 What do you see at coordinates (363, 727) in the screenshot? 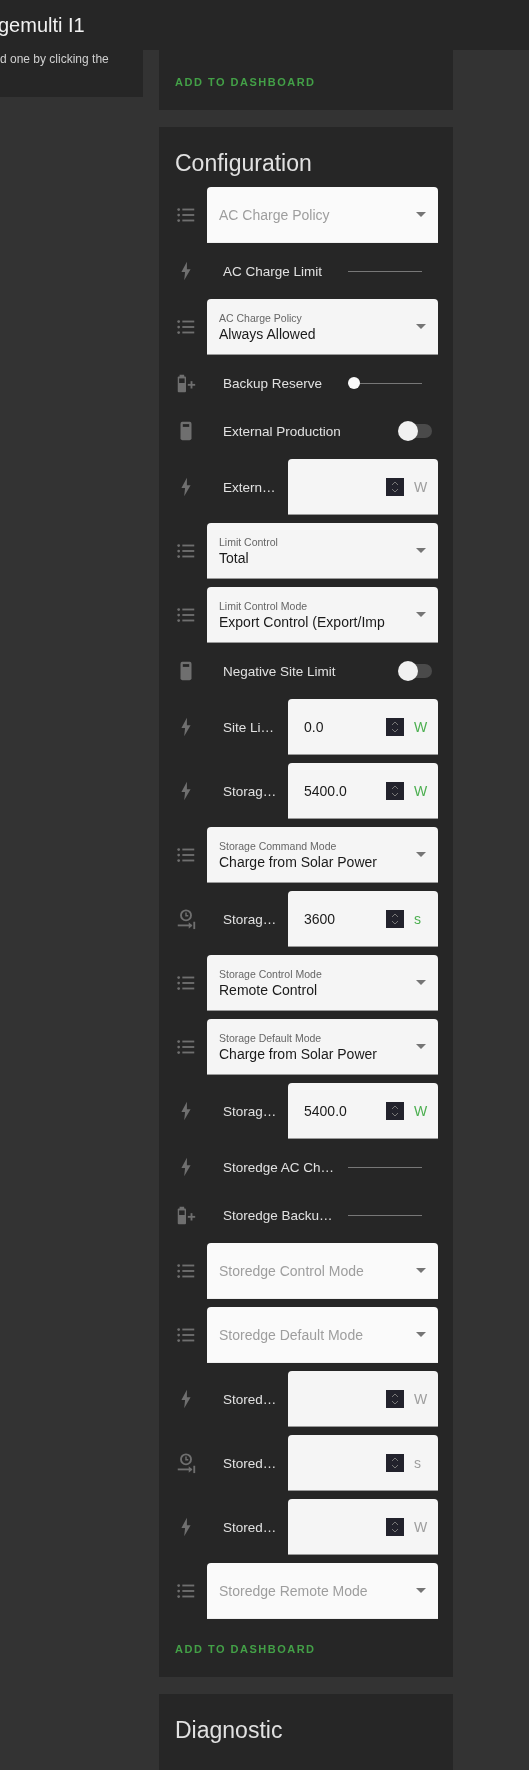
I see `number-field: 0.0 W` at bounding box center [363, 727].